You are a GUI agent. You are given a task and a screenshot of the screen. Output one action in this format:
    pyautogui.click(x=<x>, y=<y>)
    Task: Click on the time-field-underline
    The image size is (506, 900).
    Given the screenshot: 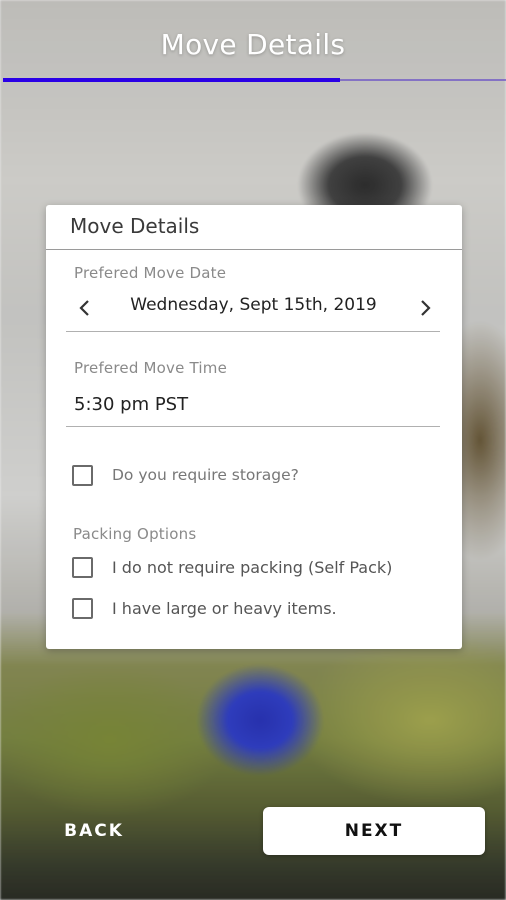 What is the action you would take?
    pyautogui.click(x=253, y=426)
    